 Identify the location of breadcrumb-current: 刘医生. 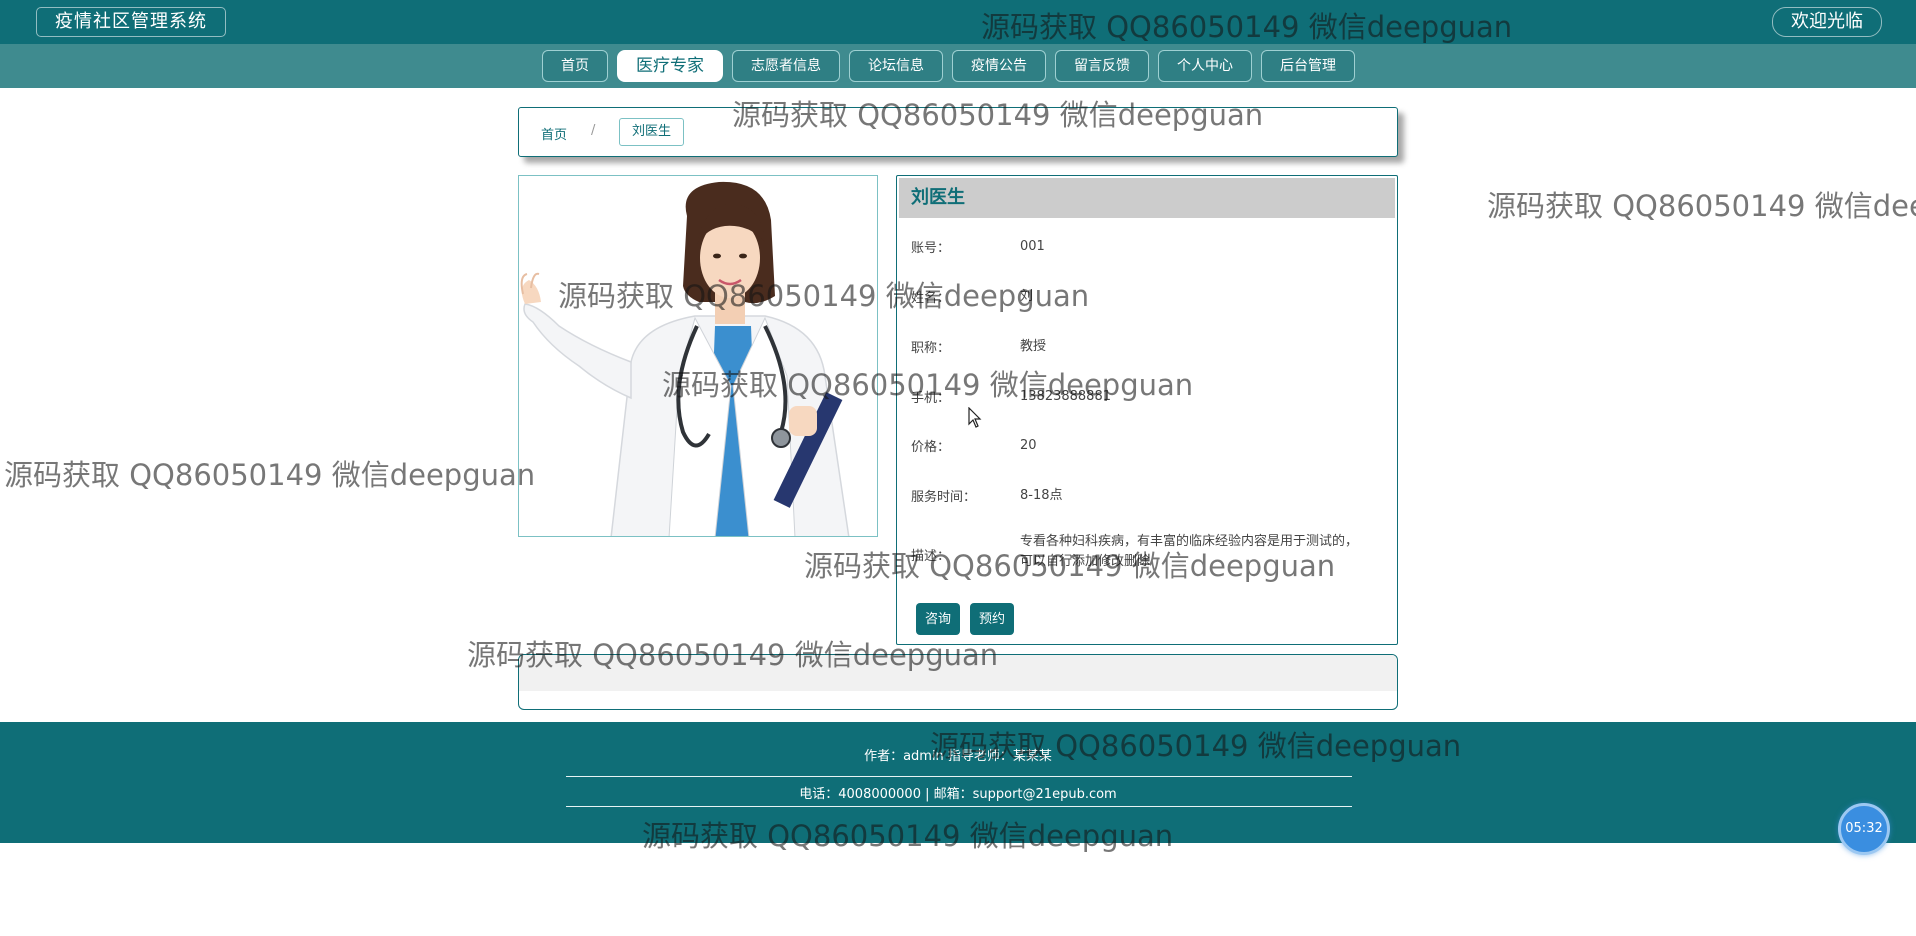
(652, 132).